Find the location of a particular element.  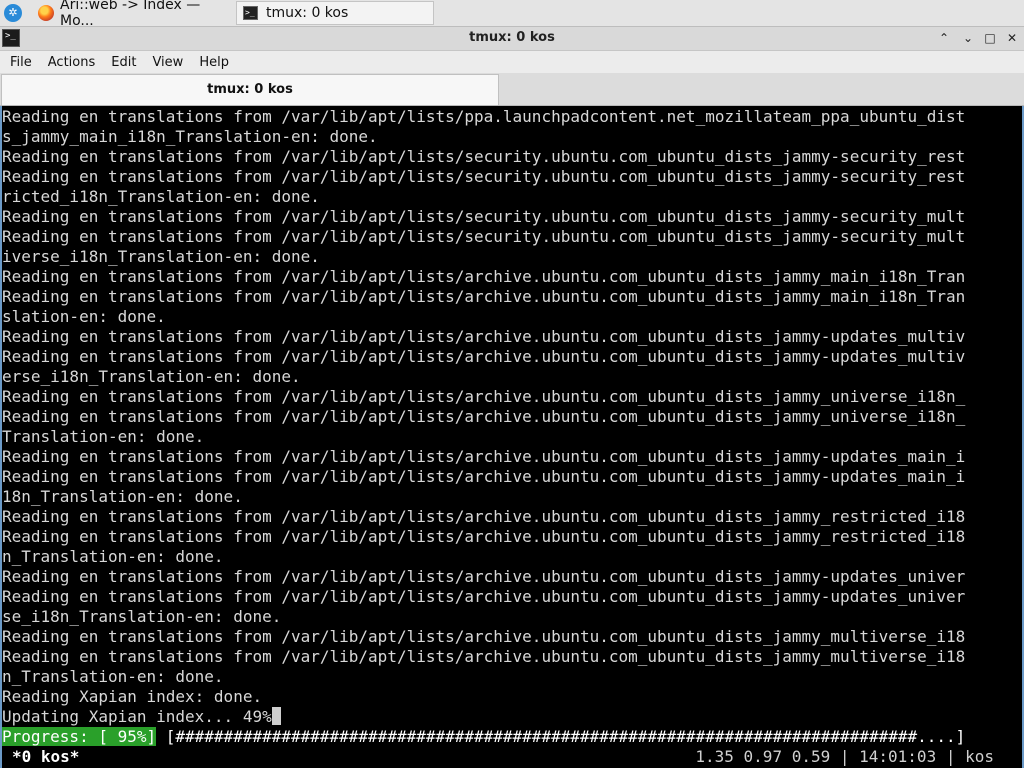

menu-actions: Actions is located at coordinates (72, 62).